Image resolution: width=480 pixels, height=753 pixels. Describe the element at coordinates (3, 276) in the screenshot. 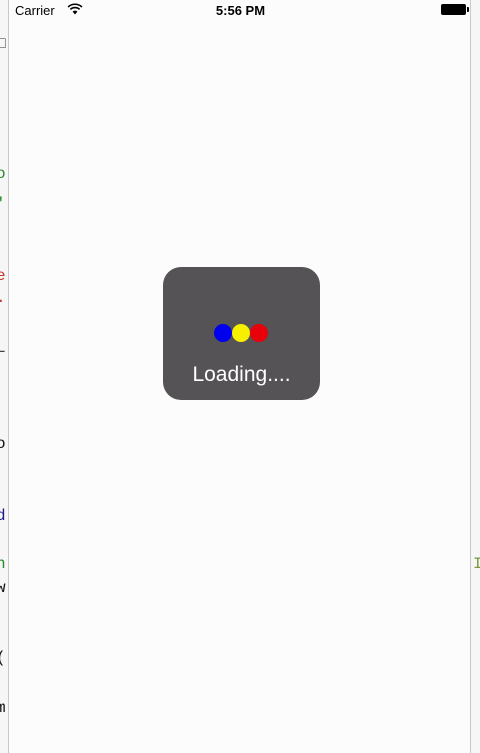

I see `gutter-char: e` at that location.